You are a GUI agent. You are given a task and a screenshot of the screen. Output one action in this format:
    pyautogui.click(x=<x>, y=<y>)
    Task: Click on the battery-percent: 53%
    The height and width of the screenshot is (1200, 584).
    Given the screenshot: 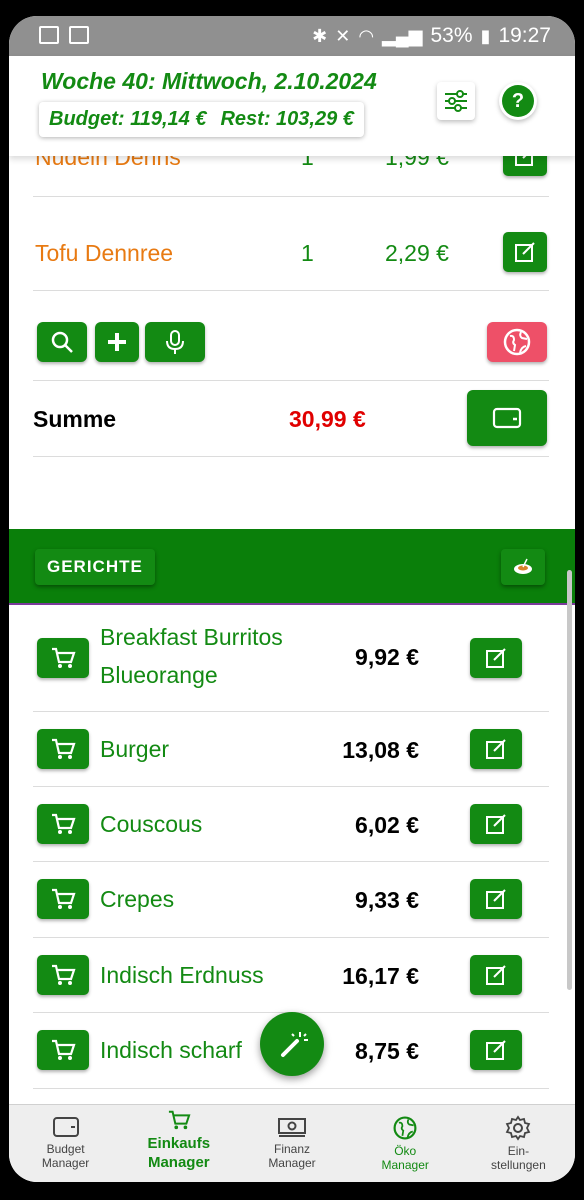 What is the action you would take?
    pyautogui.click(x=451, y=35)
    